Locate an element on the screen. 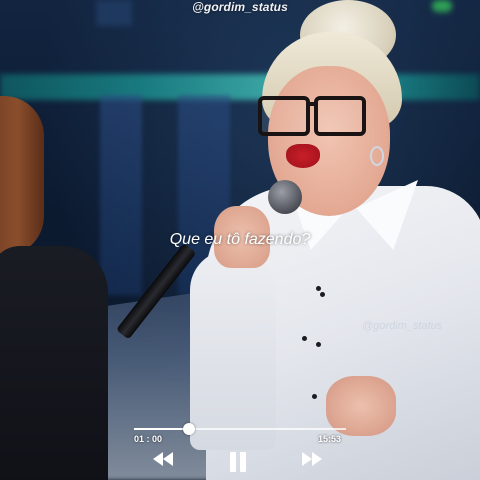 Image resolution: width=480 pixels, height=480 pixels. fast-forward-icon is located at coordinates (312, 459).